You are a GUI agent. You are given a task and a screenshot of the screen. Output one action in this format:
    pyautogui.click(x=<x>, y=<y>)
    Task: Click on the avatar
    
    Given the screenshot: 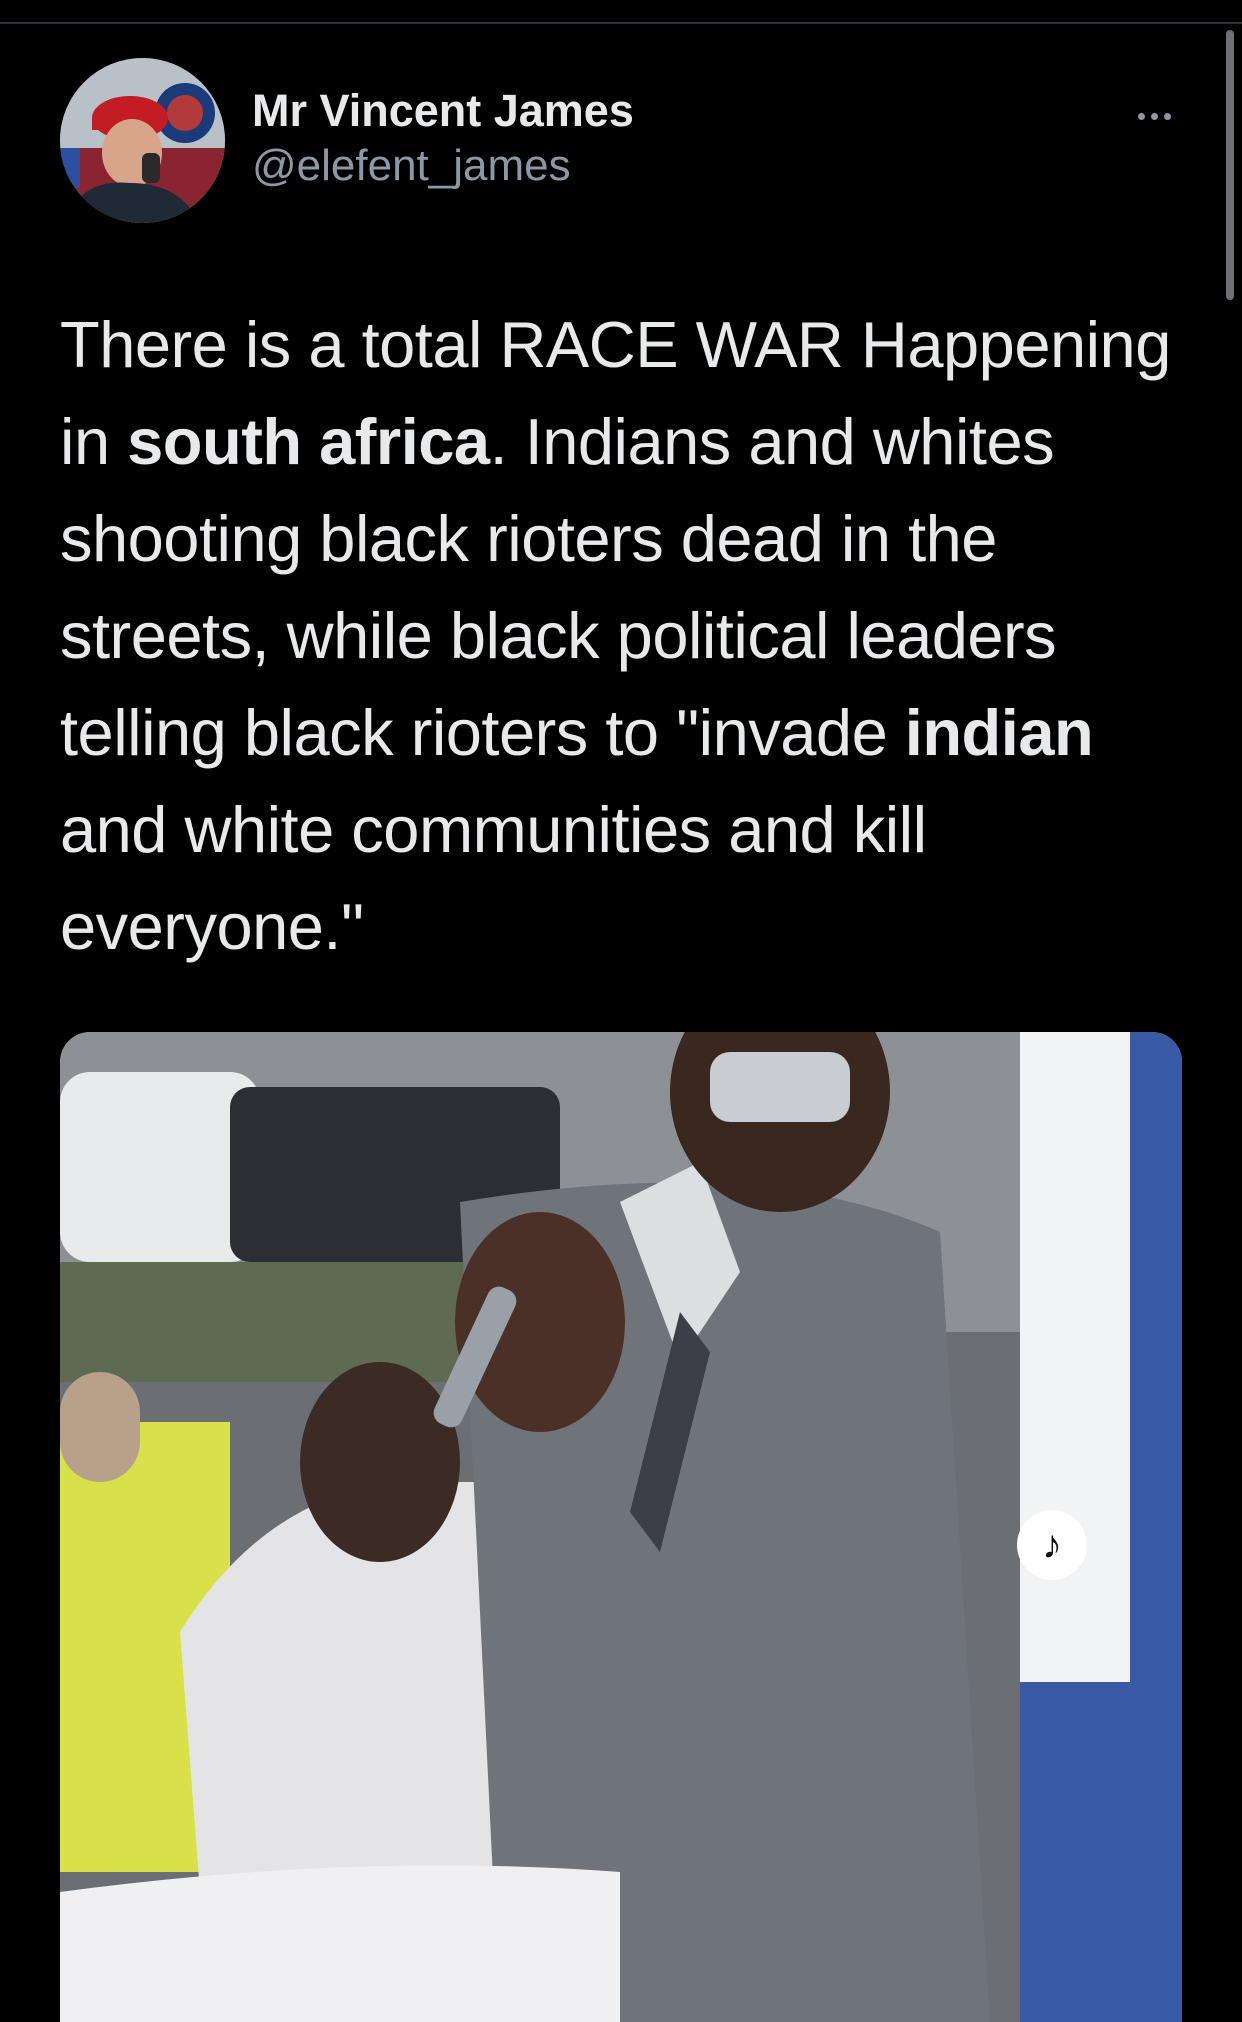 What is the action you would take?
    pyautogui.click(x=142, y=140)
    